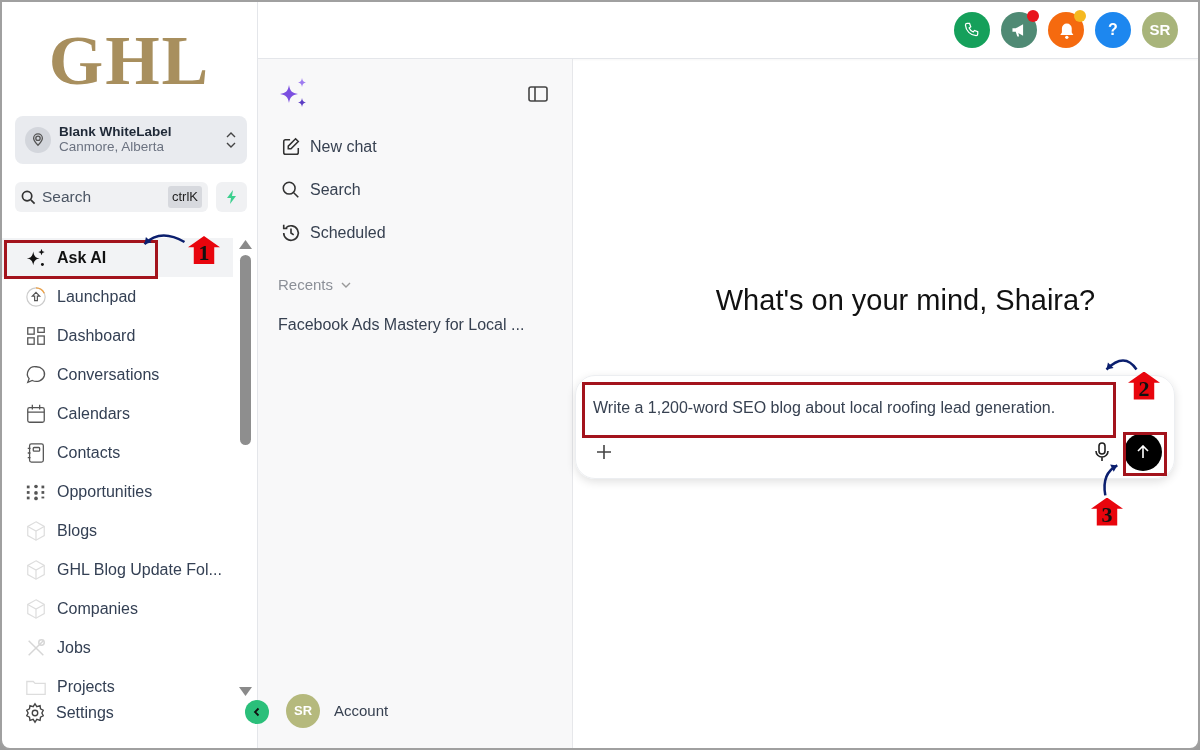  Describe the element at coordinates (118, 335) in the screenshot. I see `nav-item: Dashboard` at that location.